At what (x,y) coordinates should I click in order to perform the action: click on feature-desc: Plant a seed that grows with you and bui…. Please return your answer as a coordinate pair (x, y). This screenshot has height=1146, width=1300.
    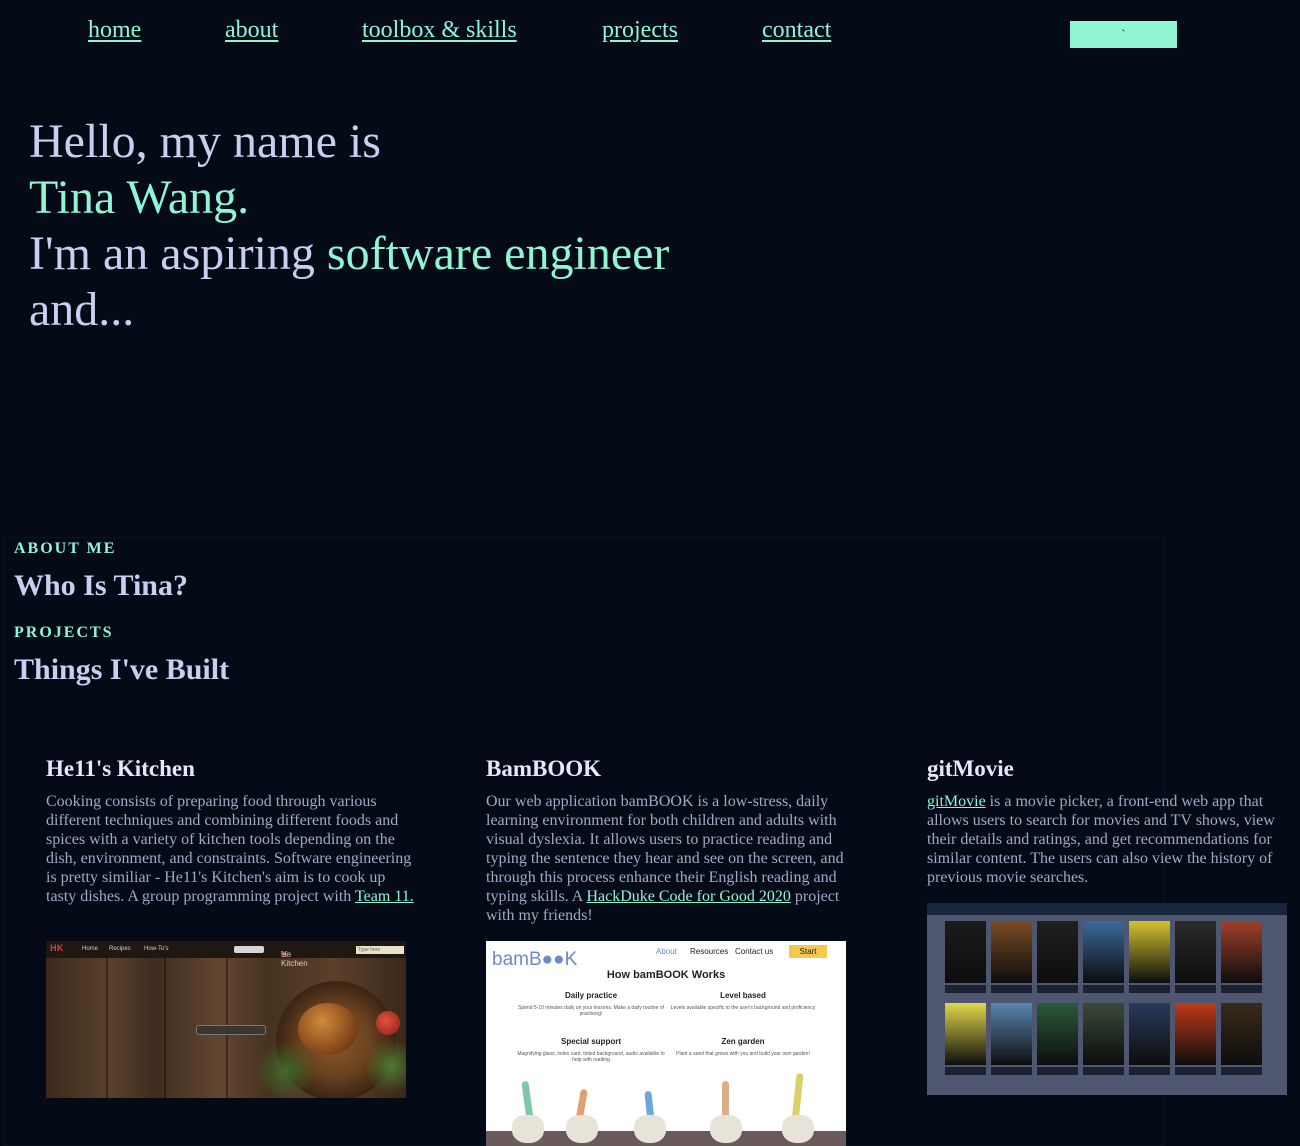
    Looking at the image, I should click on (743, 1054).